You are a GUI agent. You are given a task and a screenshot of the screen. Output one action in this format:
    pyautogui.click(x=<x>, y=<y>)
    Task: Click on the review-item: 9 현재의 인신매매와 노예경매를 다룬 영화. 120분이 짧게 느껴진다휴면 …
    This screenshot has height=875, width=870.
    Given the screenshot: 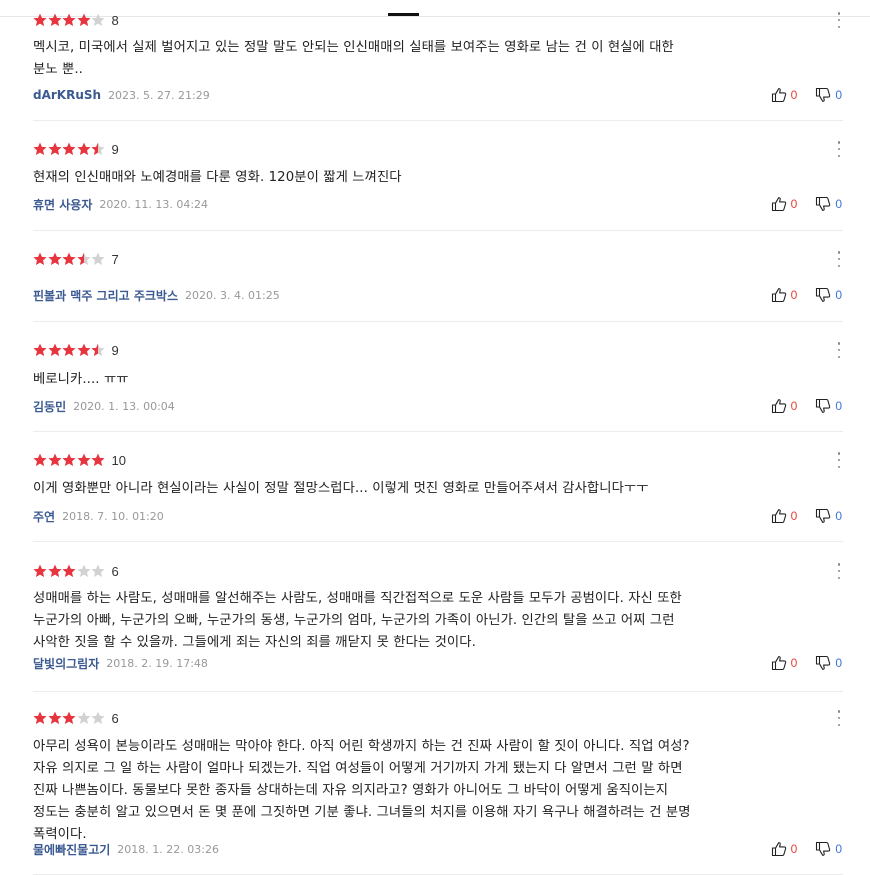 What is the action you would take?
    pyautogui.click(x=438, y=176)
    